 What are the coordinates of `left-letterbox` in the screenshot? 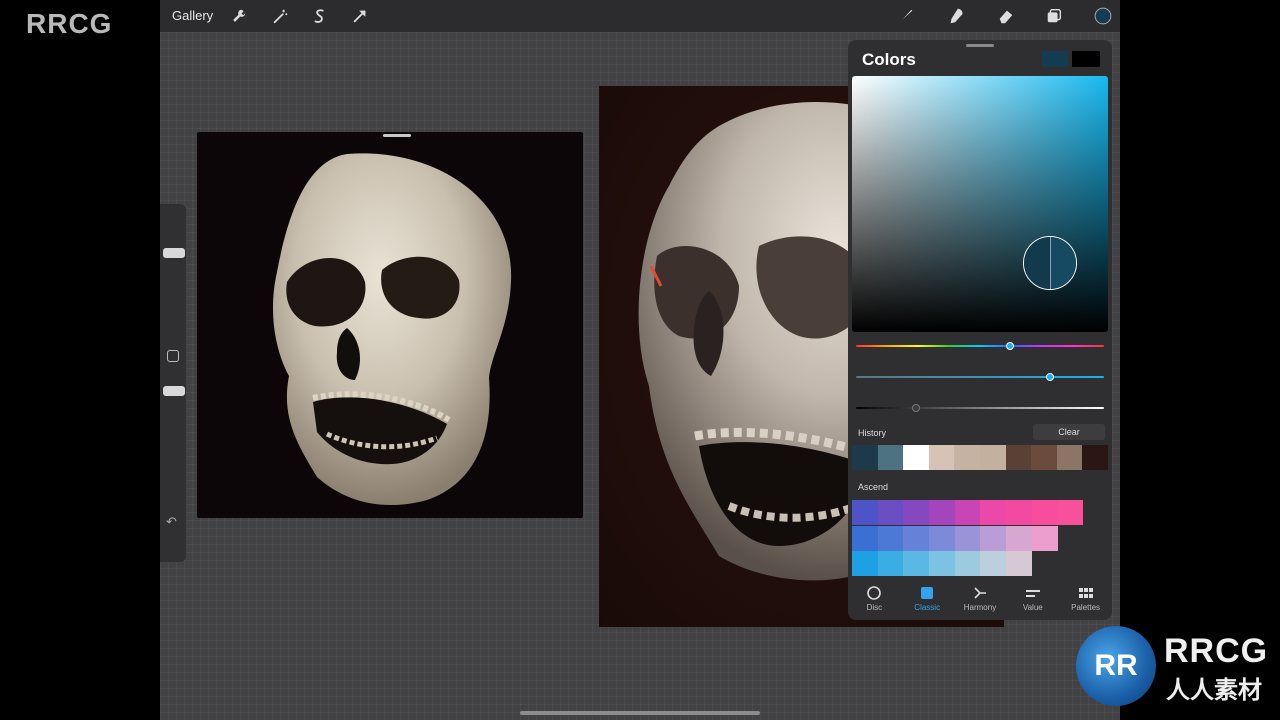 It's located at (80, 360).